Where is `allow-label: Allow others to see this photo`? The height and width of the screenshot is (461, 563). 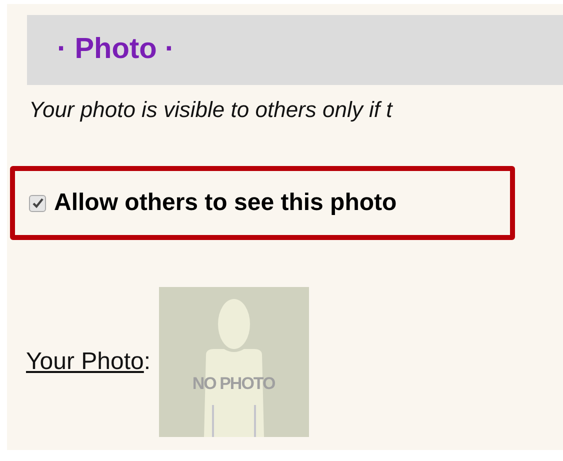
allow-label: Allow others to see this photo is located at coordinates (225, 203).